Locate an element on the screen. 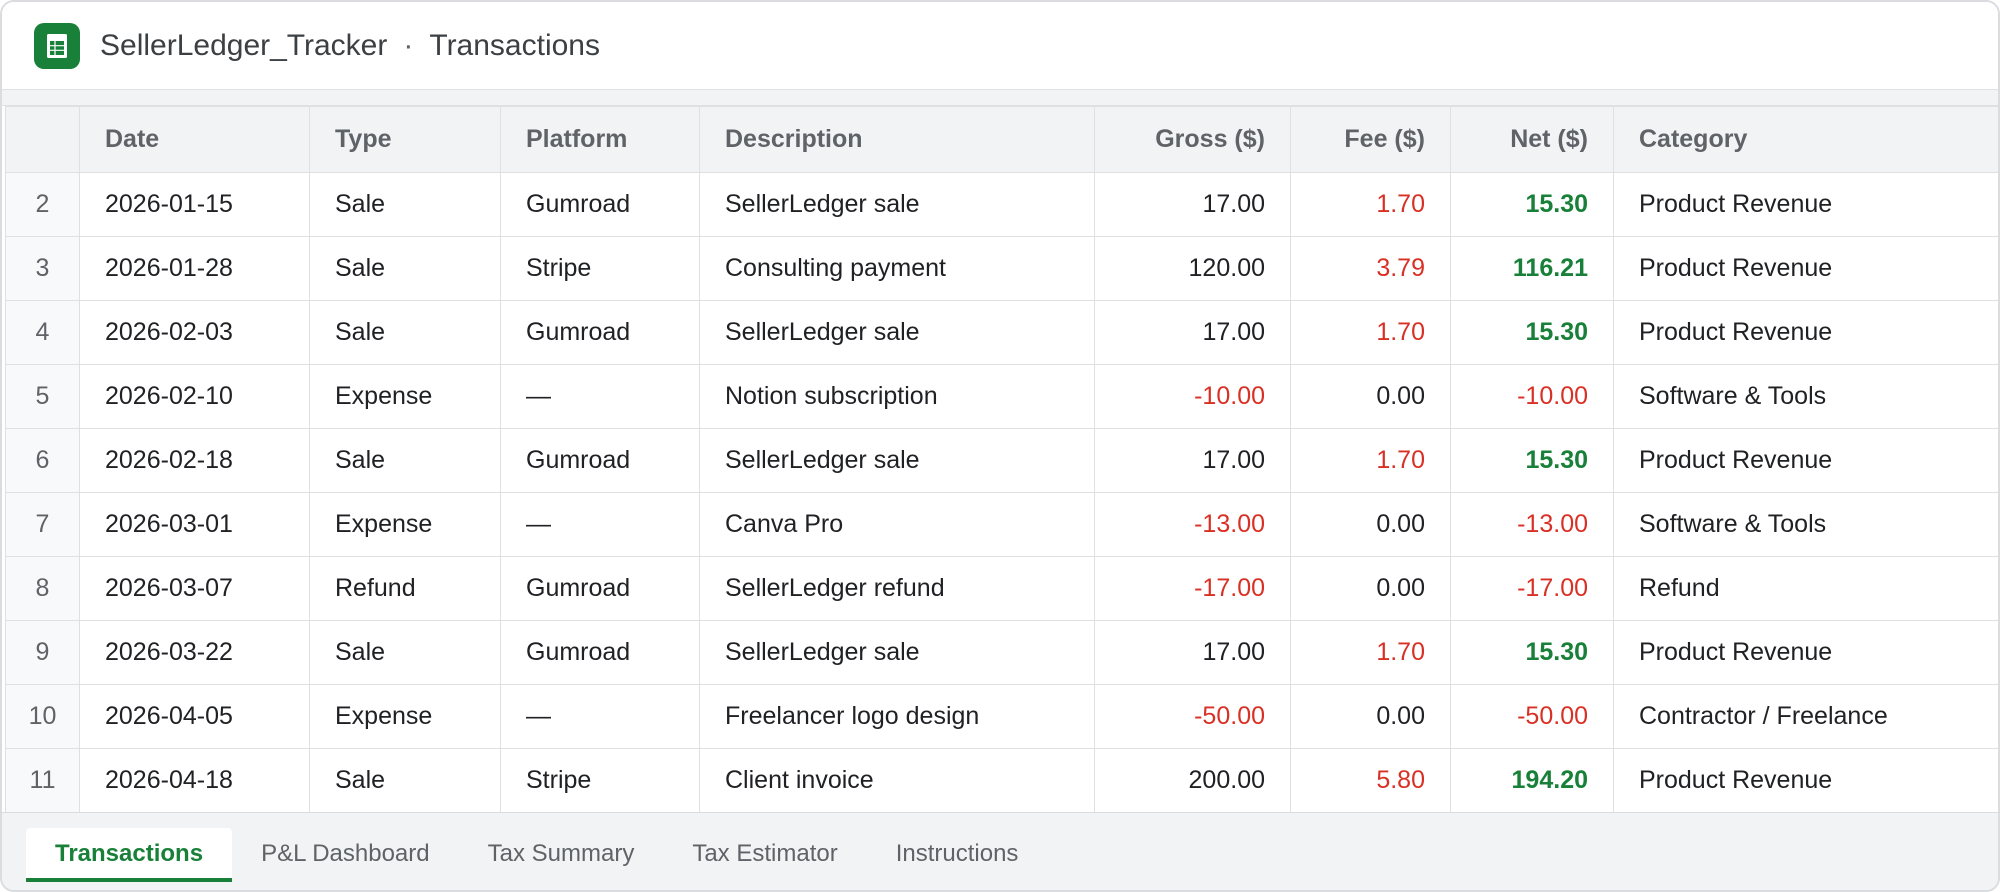 Image resolution: width=2000 pixels, height=892 pixels. sheet-tab-p-l-dashboard: P&L Dashboard is located at coordinates (345, 854).